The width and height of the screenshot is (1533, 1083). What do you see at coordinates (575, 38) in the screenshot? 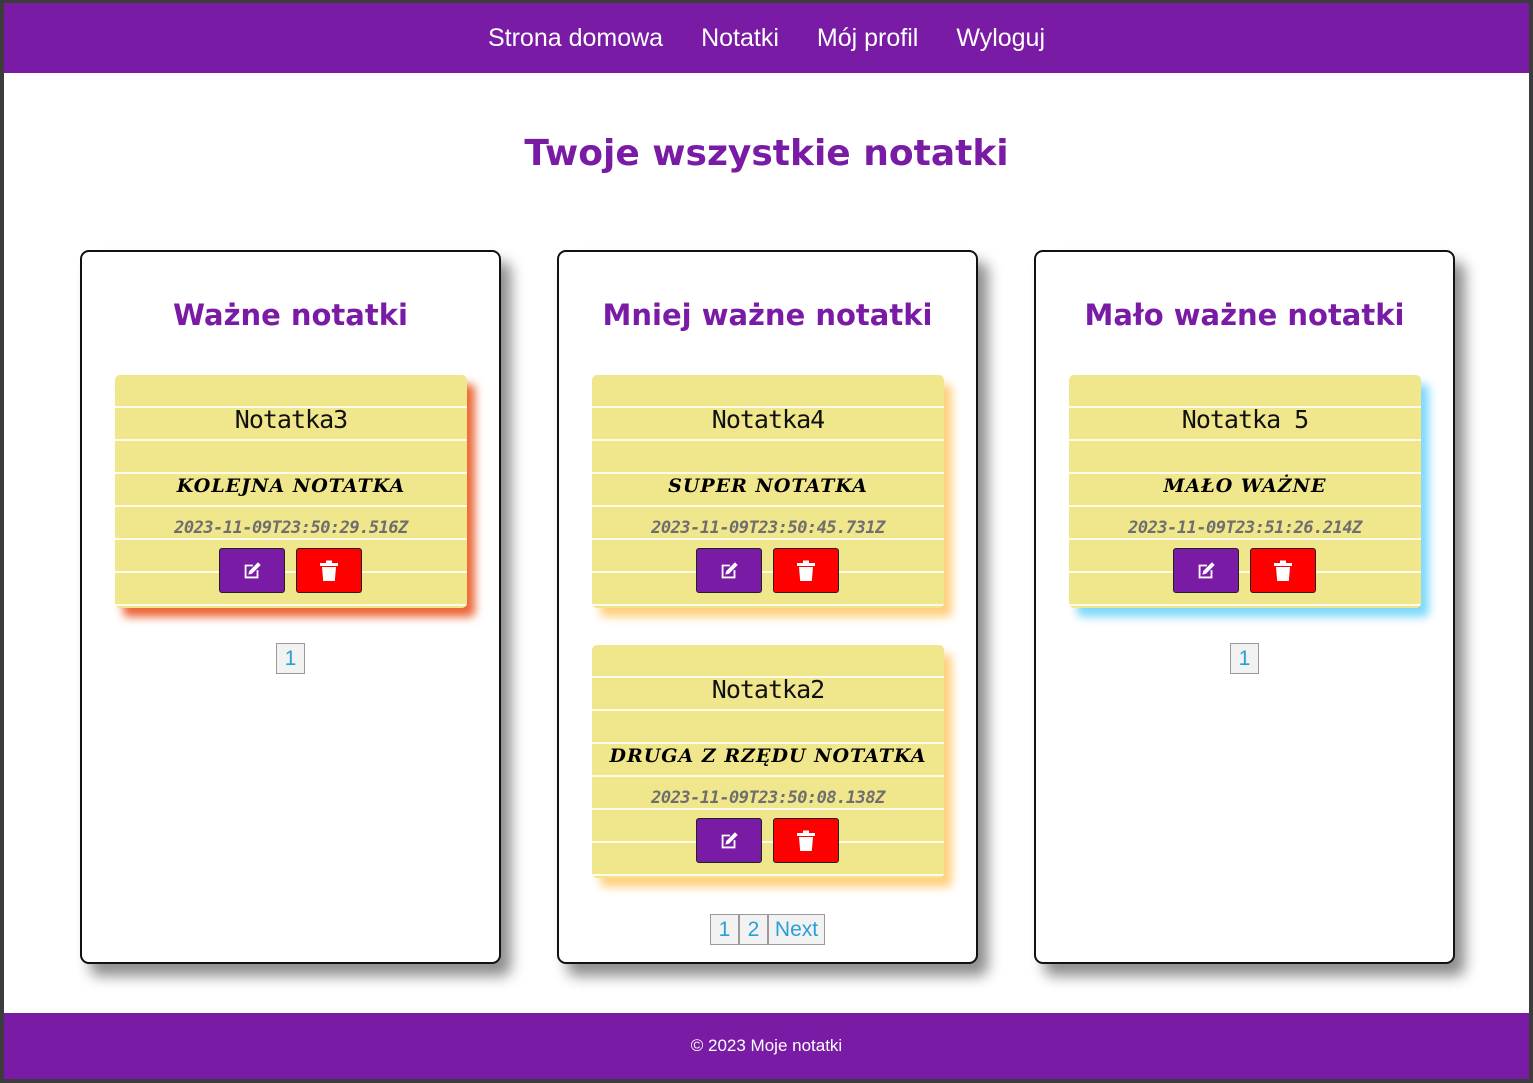
I see `nav-link-home: Strona domowa` at bounding box center [575, 38].